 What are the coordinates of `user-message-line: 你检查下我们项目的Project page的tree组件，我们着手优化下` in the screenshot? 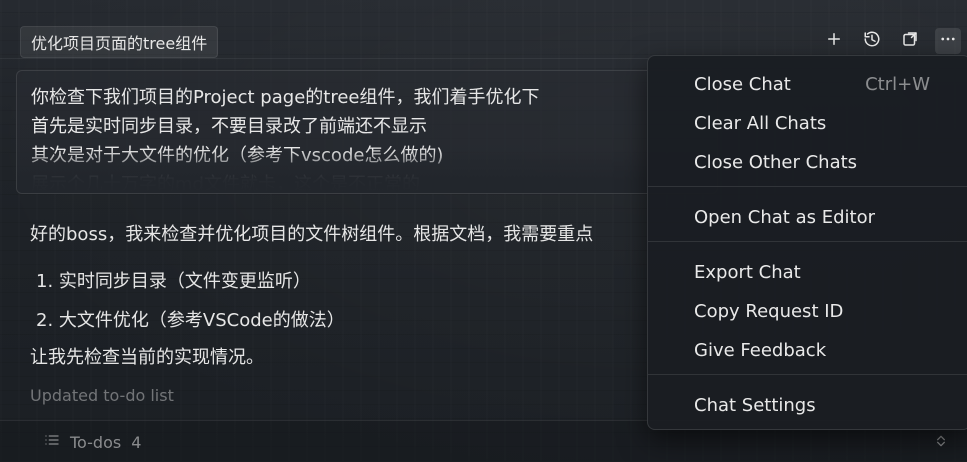 It's located at (285, 97).